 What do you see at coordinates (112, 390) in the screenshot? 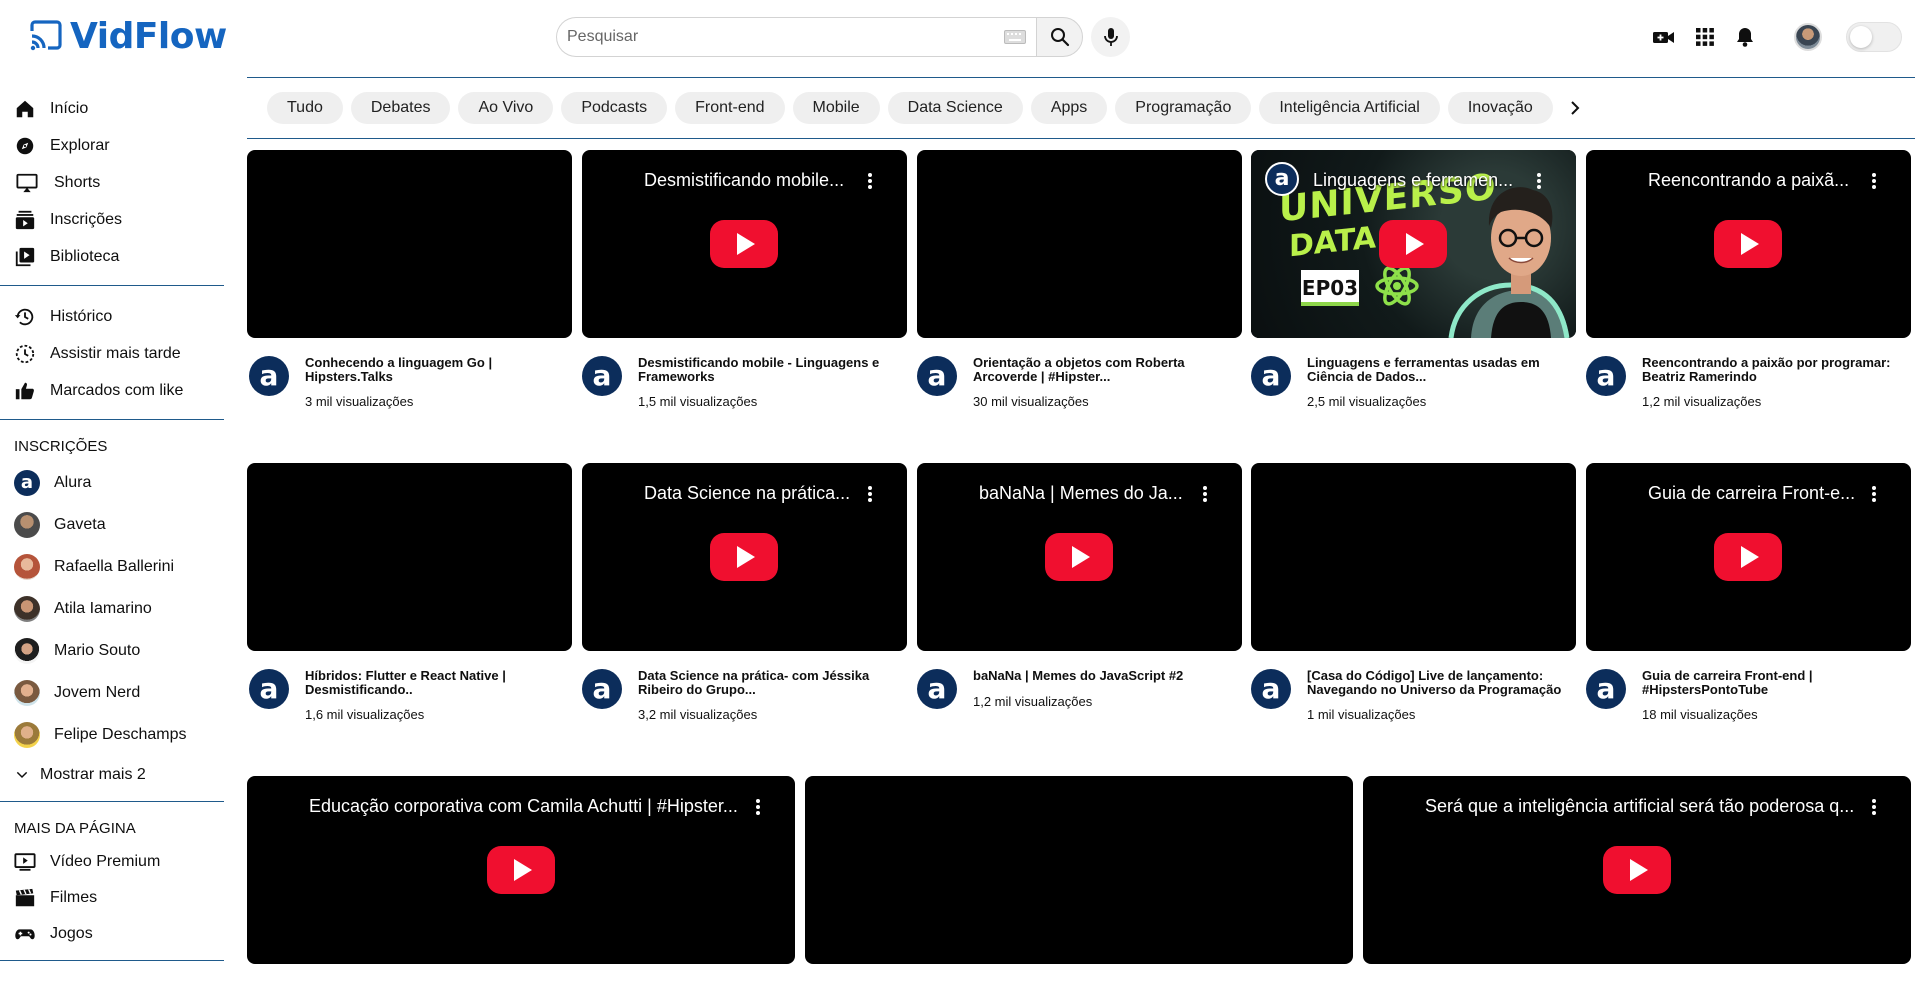
I see `sidebar-item-liked: Marcados com like` at bounding box center [112, 390].